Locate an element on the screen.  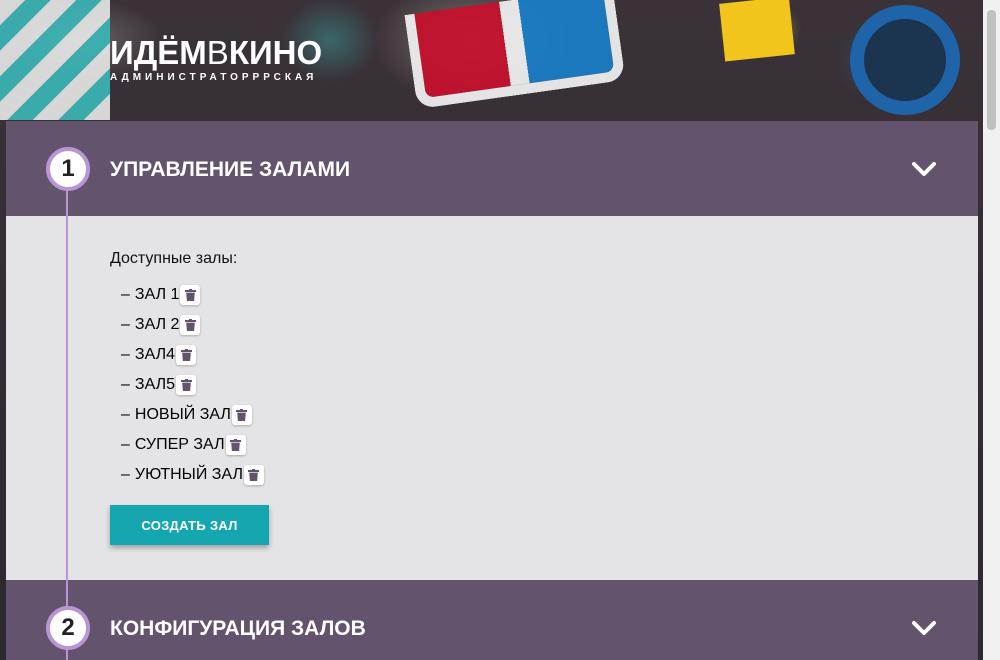
list-item: – ЗАЛ4 is located at coordinates (187, 355).